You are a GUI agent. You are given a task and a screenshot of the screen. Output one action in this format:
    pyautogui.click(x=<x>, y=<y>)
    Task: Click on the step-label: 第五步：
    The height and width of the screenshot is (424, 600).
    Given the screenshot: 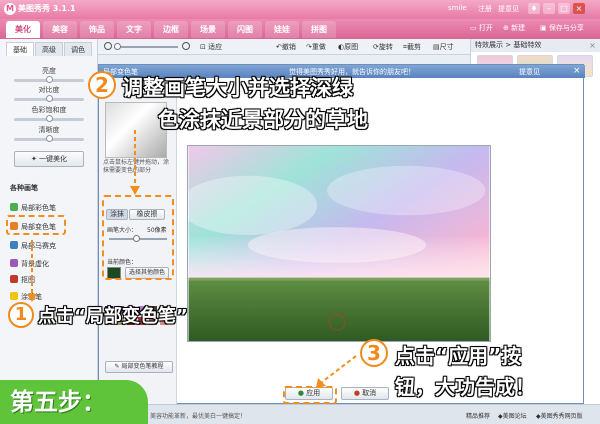 What is the action you would take?
    pyautogui.click(x=74, y=402)
    